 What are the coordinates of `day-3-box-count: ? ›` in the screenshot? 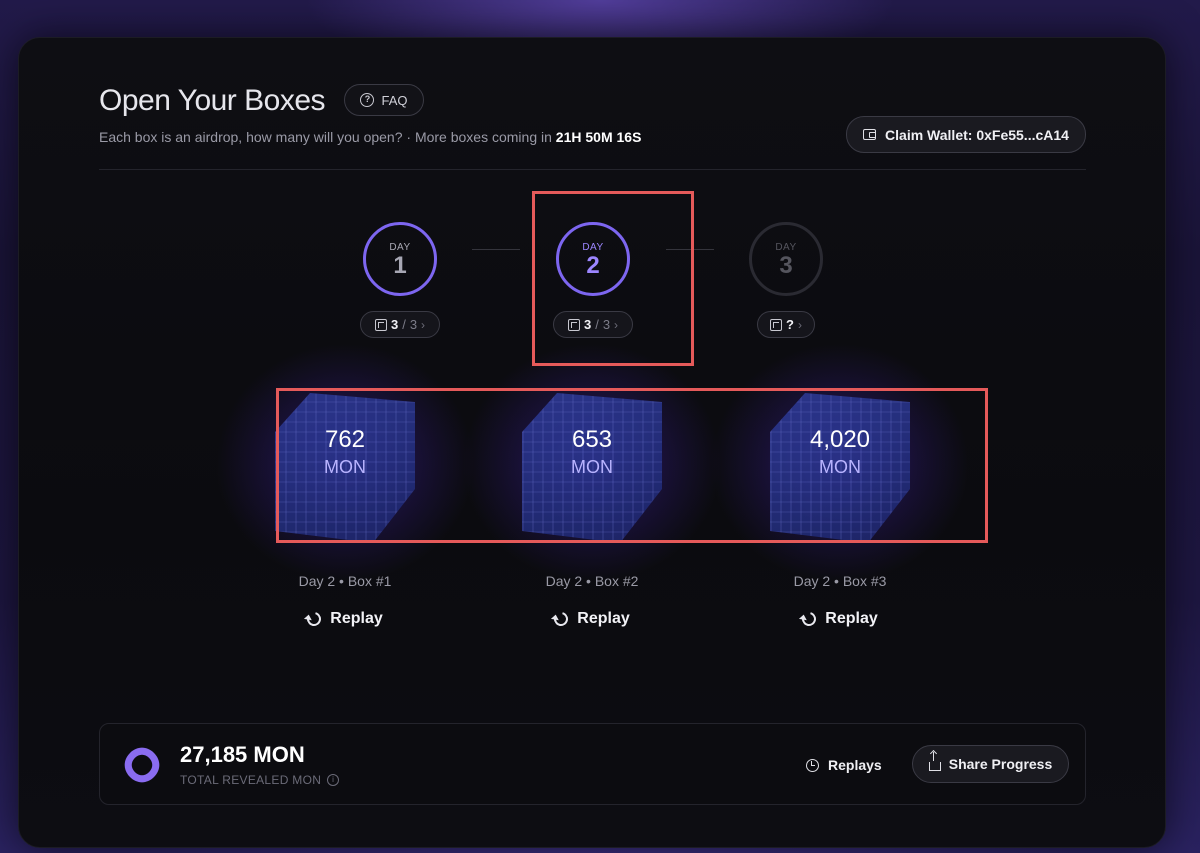 It's located at (786, 324).